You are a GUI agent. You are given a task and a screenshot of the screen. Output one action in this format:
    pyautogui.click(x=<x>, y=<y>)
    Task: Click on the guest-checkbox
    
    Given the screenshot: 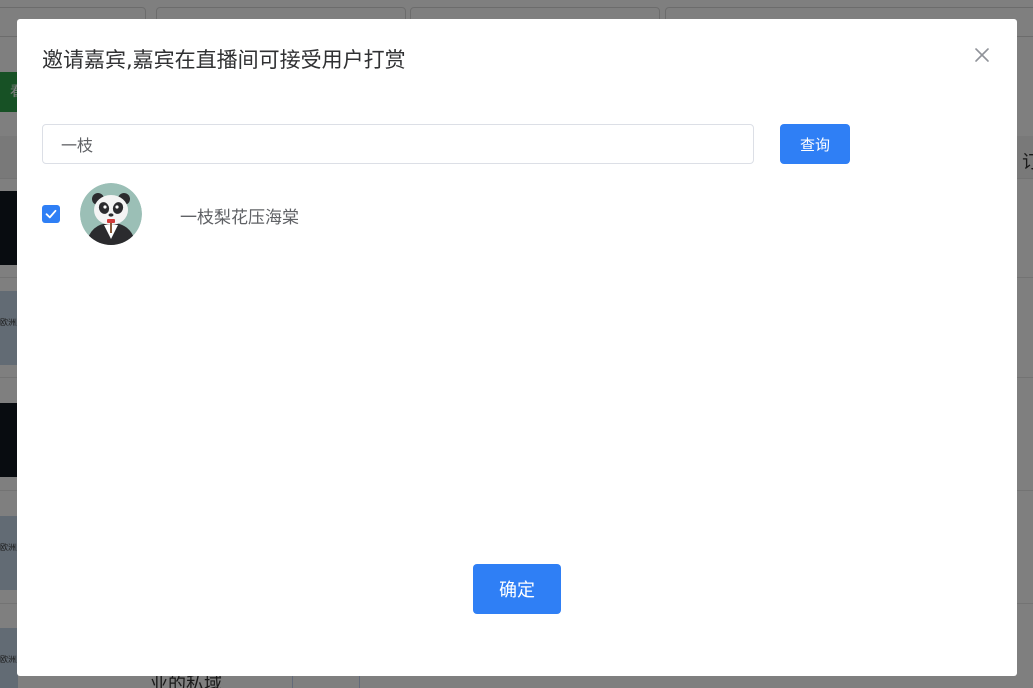 What is the action you would take?
    pyautogui.click(x=51, y=214)
    